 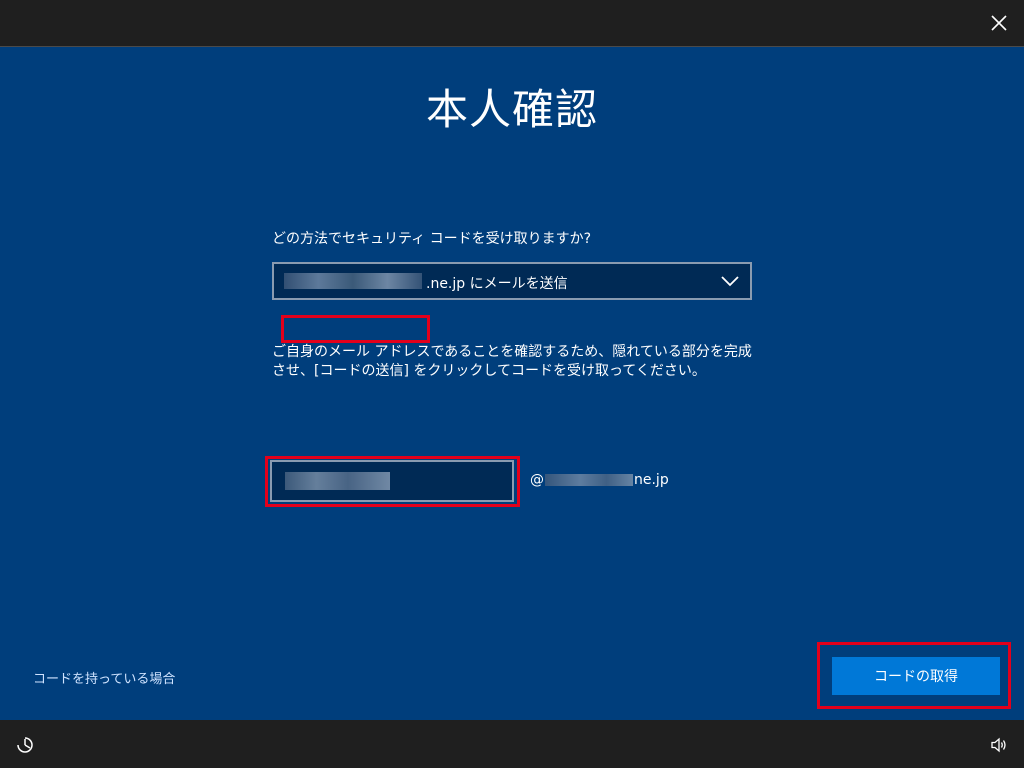 What do you see at coordinates (497, 284) in the screenshot?
I see `method-select-value: .ne.jp にメールを送信` at bounding box center [497, 284].